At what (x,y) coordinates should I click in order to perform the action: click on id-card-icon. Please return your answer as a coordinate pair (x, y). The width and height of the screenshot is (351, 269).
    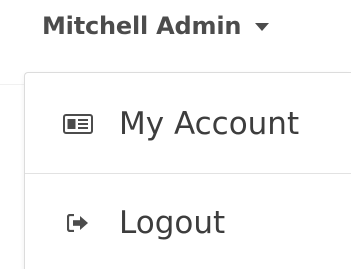
    Looking at the image, I should click on (78, 124).